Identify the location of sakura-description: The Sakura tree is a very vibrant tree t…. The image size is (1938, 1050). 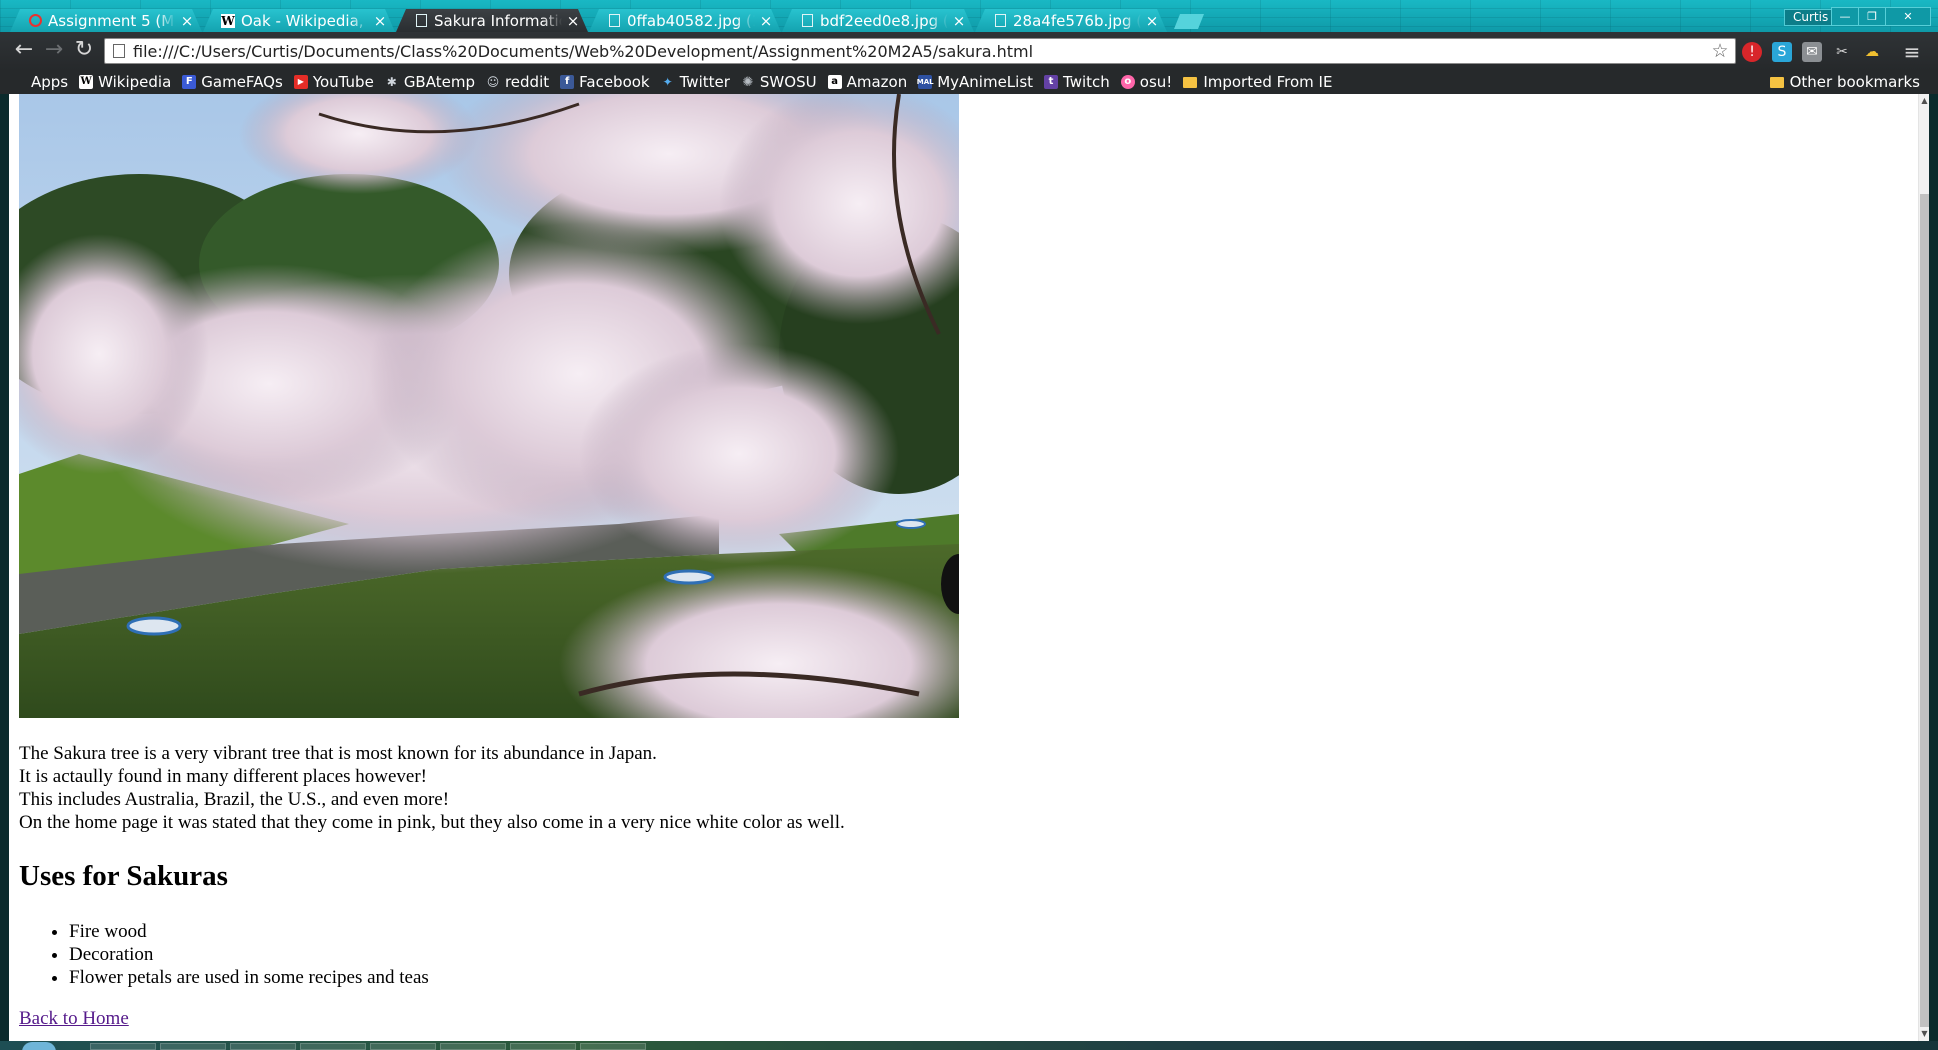
(432, 788).